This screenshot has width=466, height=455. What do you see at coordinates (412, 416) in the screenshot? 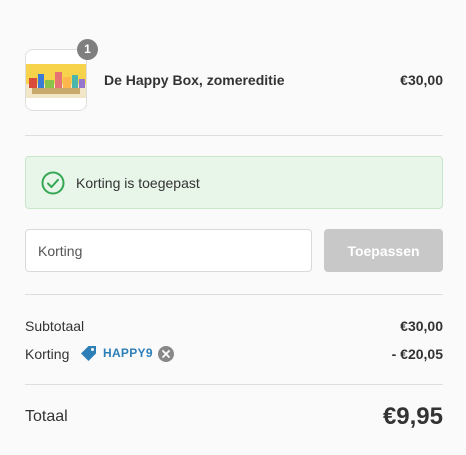
I see `total-value: €9,95` at bounding box center [412, 416].